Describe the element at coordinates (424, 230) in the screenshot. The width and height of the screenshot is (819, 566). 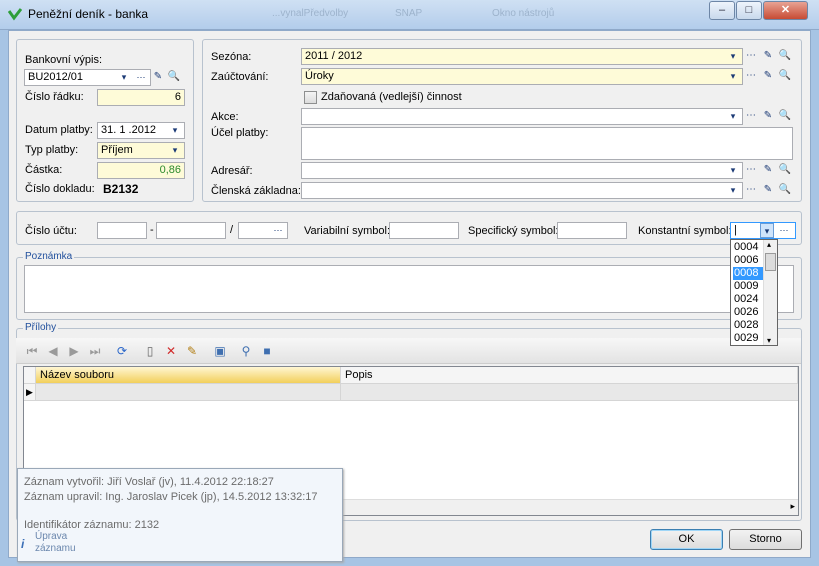
I see `variabilni-symbol-field` at that location.